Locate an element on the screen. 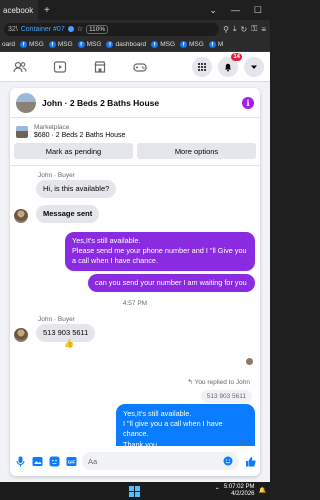  message-reaction: 👍 is located at coordinates (69, 343).